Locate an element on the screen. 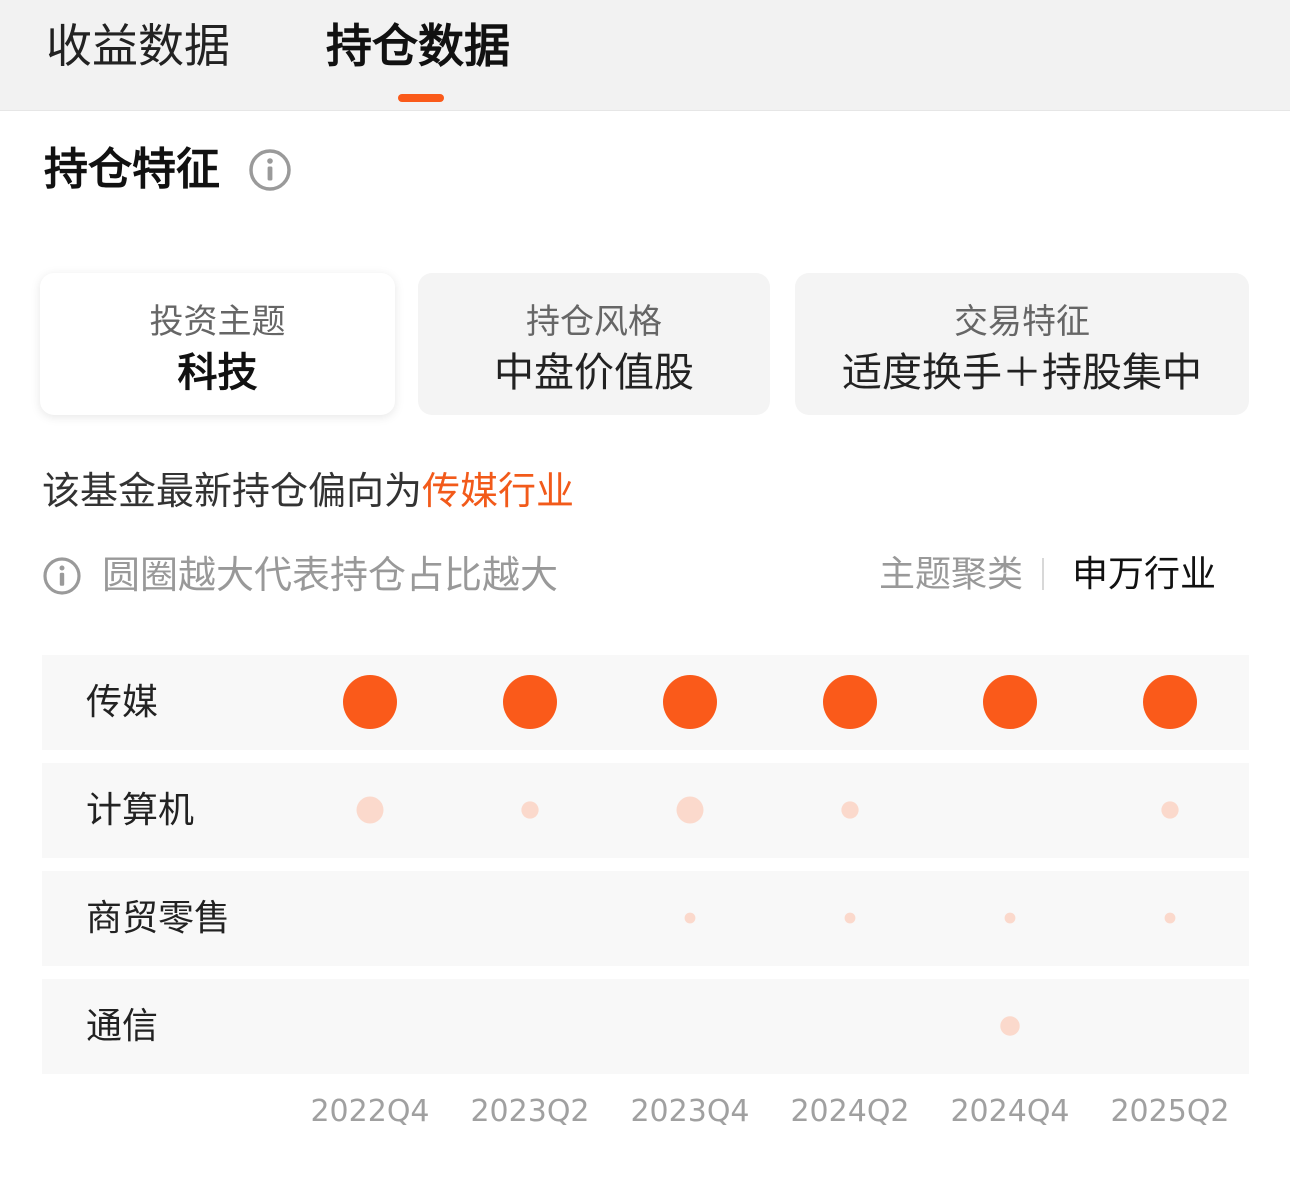 The width and height of the screenshot is (1290, 1185). card-investment-theme: 投资主题 科技 is located at coordinates (217, 344).